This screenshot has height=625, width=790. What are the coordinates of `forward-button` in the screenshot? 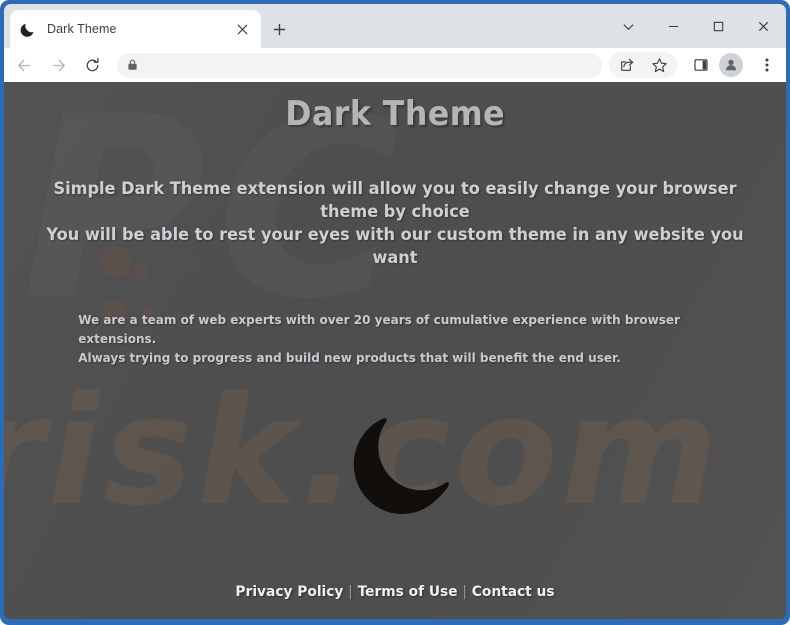 It's located at (58, 65).